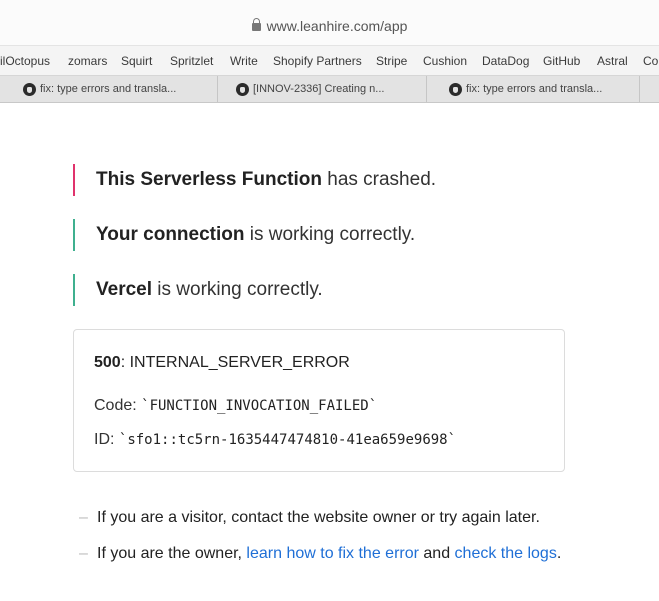 This screenshot has height=601, width=659. I want to click on error-id-label: ID:, so click(106, 439).